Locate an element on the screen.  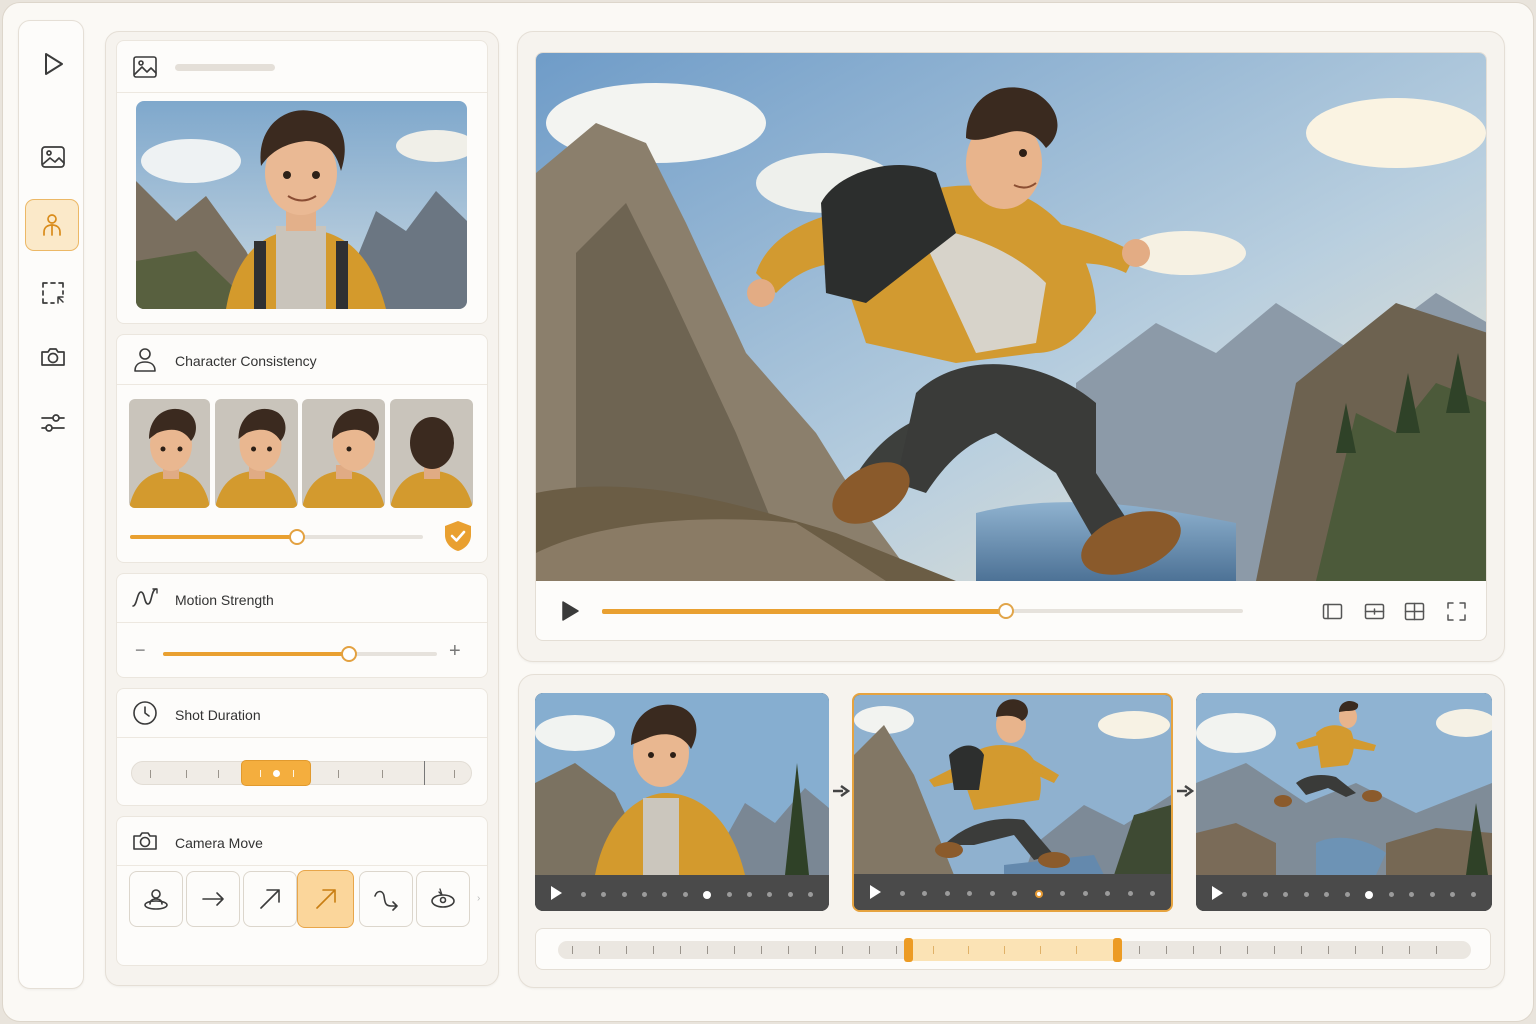
range-start-handle is located at coordinates (908, 950).